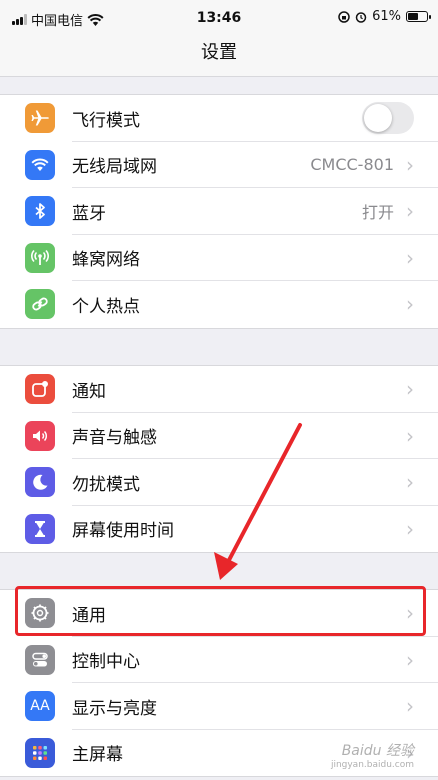 The height and width of the screenshot is (780, 438). I want to click on watermark: Baidu 经验 jingyan.baidu.com, so click(372, 758).